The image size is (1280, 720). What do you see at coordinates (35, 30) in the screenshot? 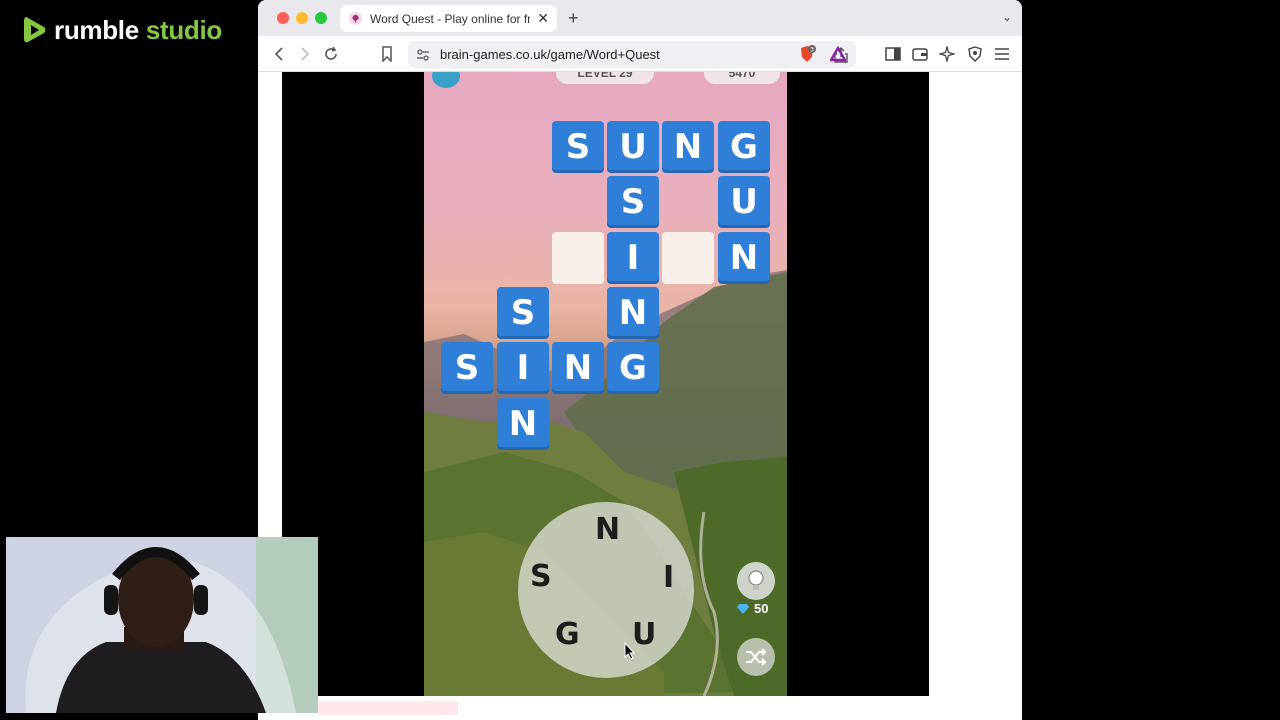
I see `rumble-play-icon` at bounding box center [35, 30].